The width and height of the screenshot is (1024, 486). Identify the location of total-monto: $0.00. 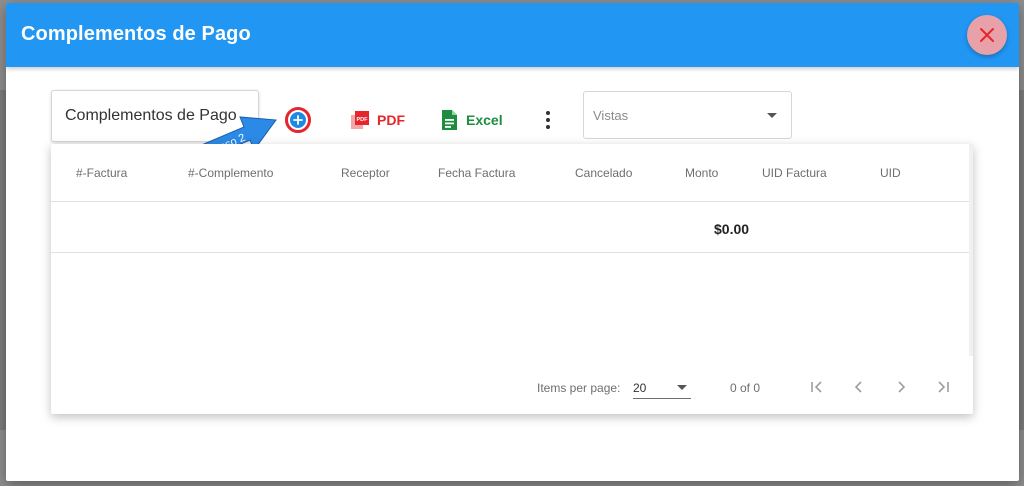
(732, 229).